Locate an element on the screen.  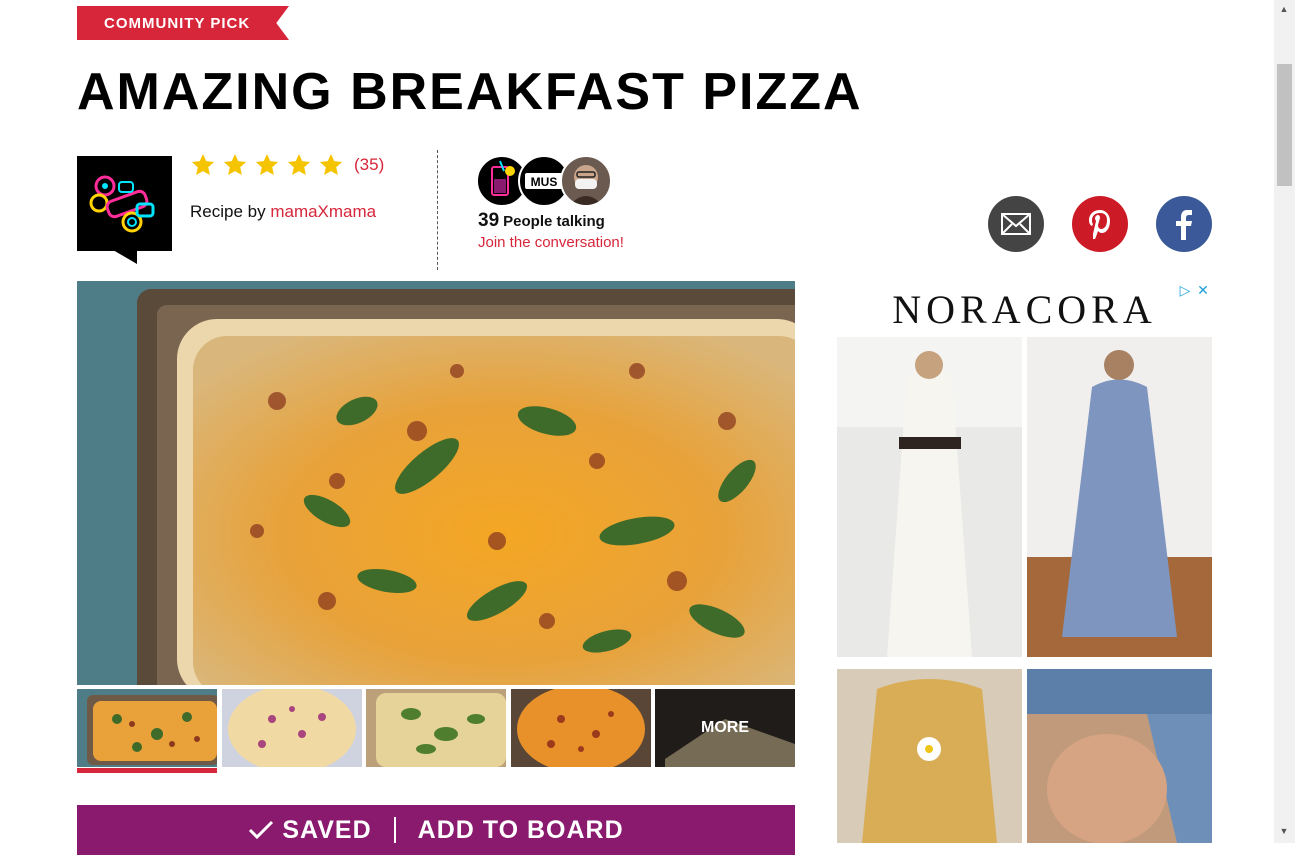
add-to-board-button: ADD TO BOARD is located at coordinates (521, 830).